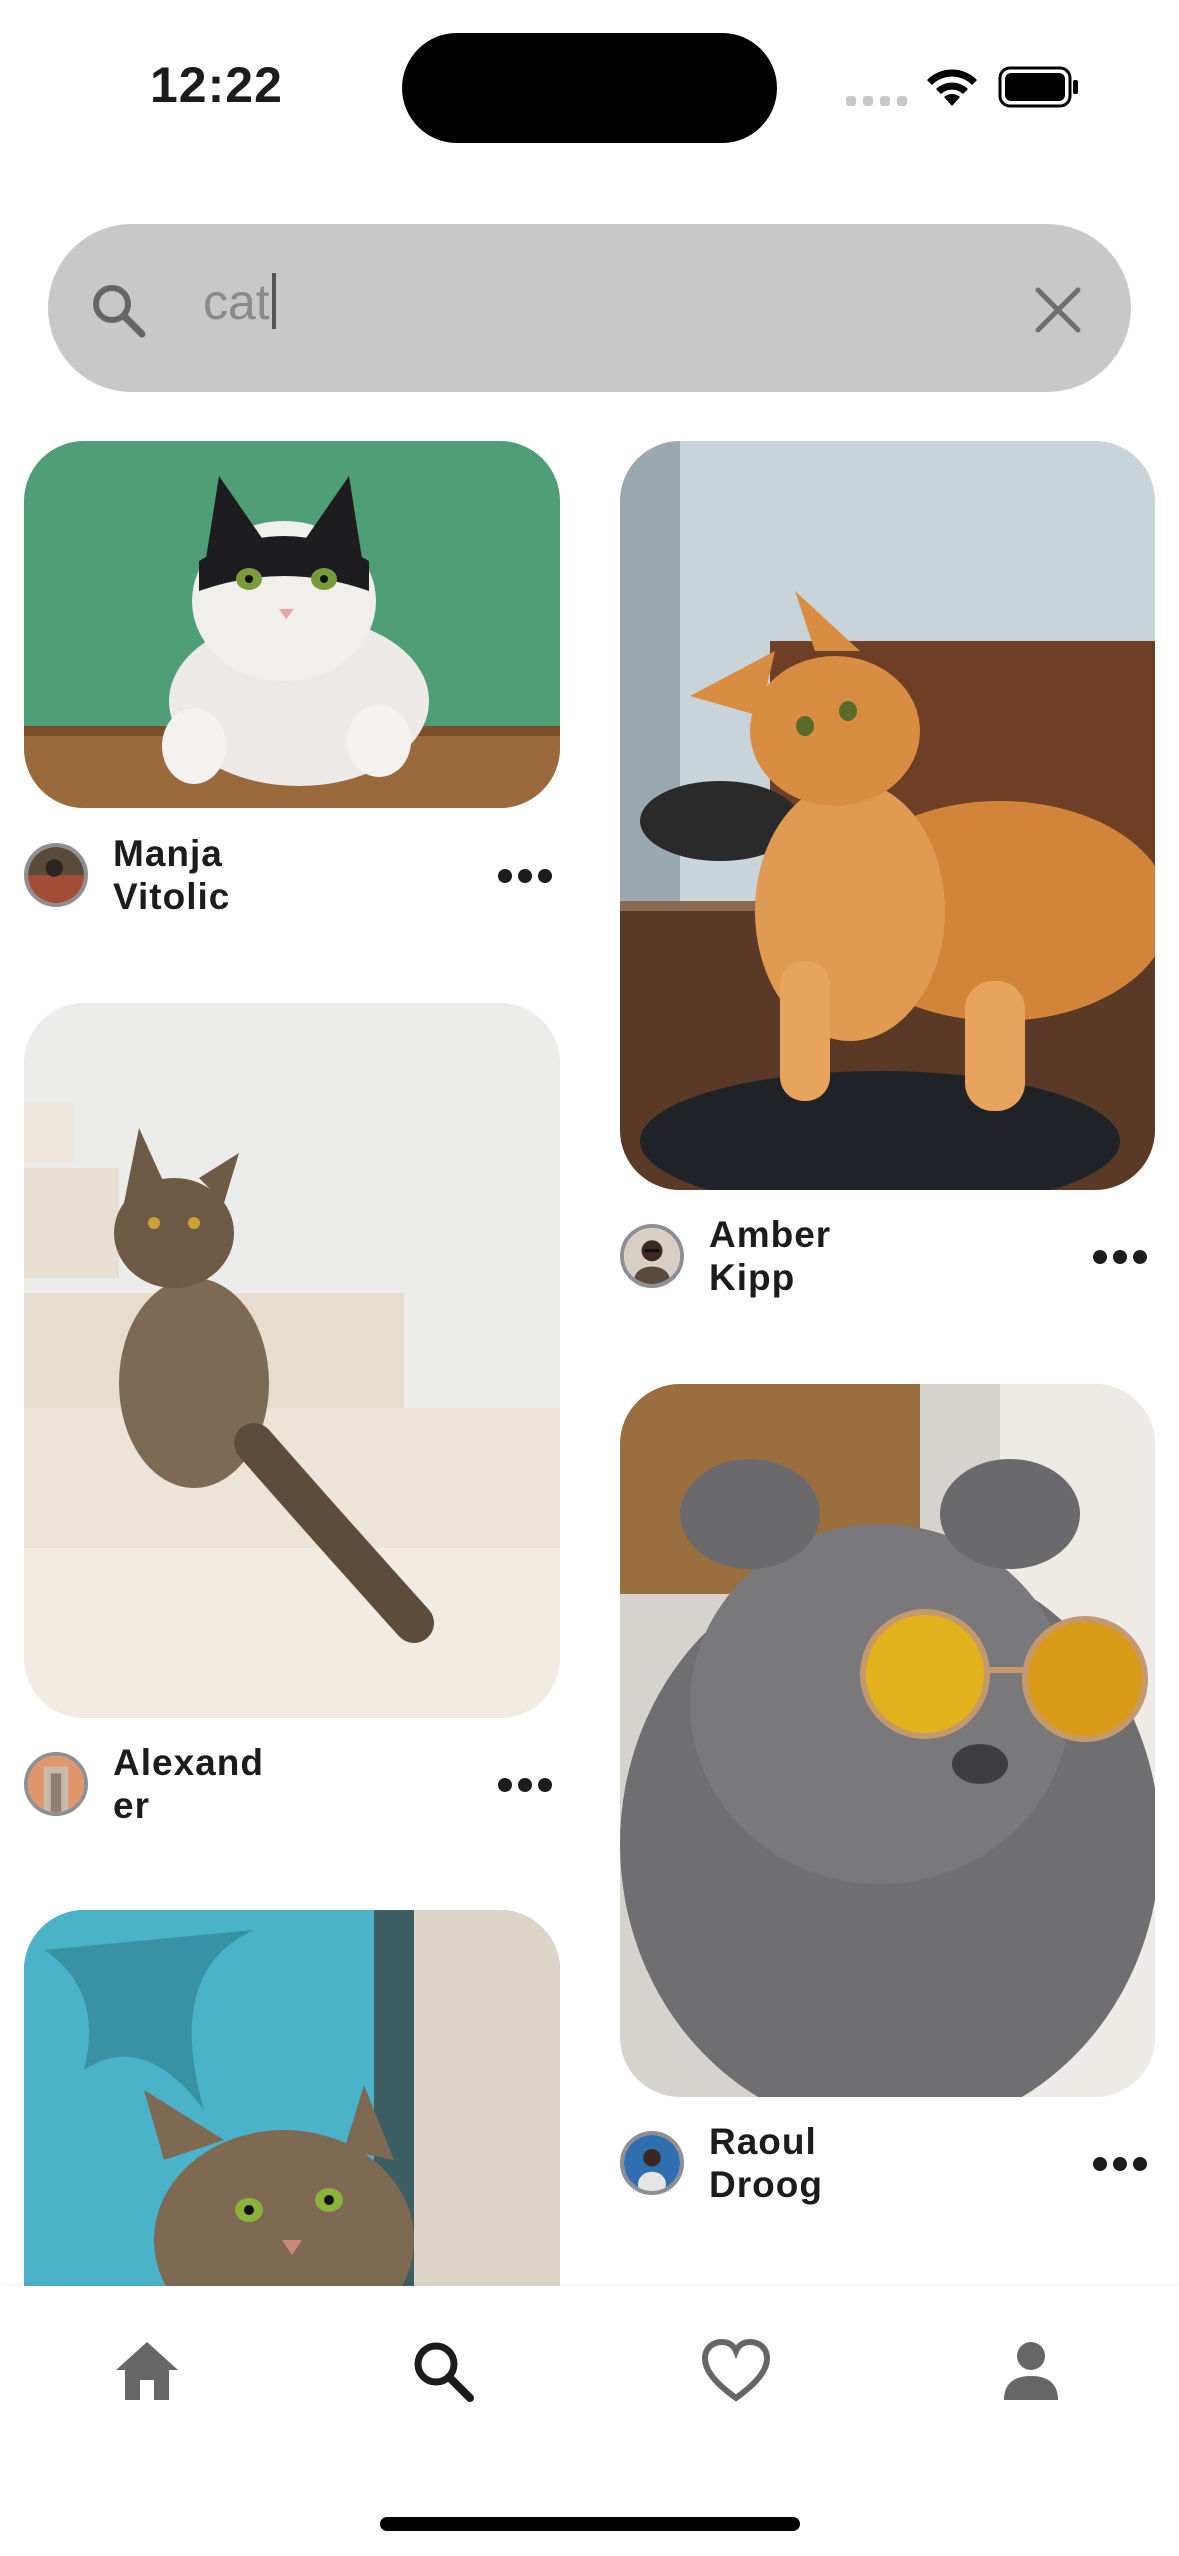 The image size is (1179, 2556). Describe the element at coordinates (239, 302) in the screenshot. I see `search-input: cat` at that location.